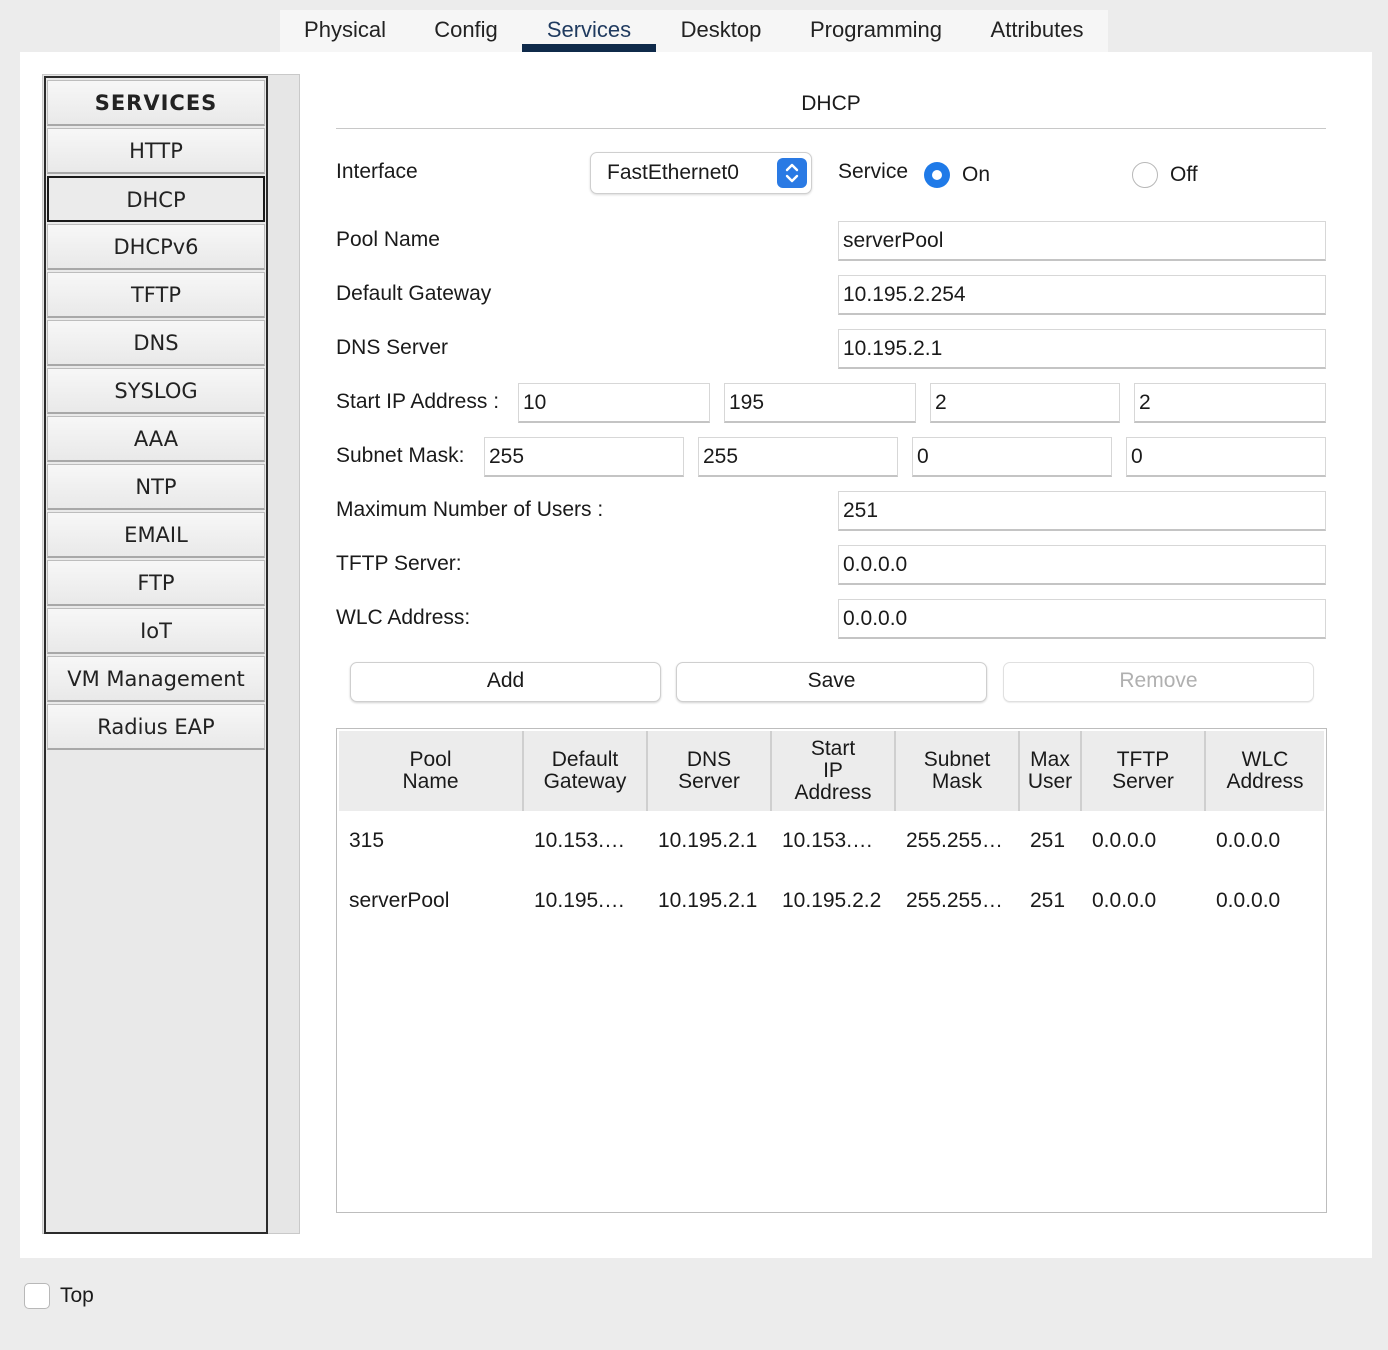 This screenshot has height=1350, width=1388. Describe the element at coordinates (1145, 175) in the screenshot. I see `service-off-radio` at that location.